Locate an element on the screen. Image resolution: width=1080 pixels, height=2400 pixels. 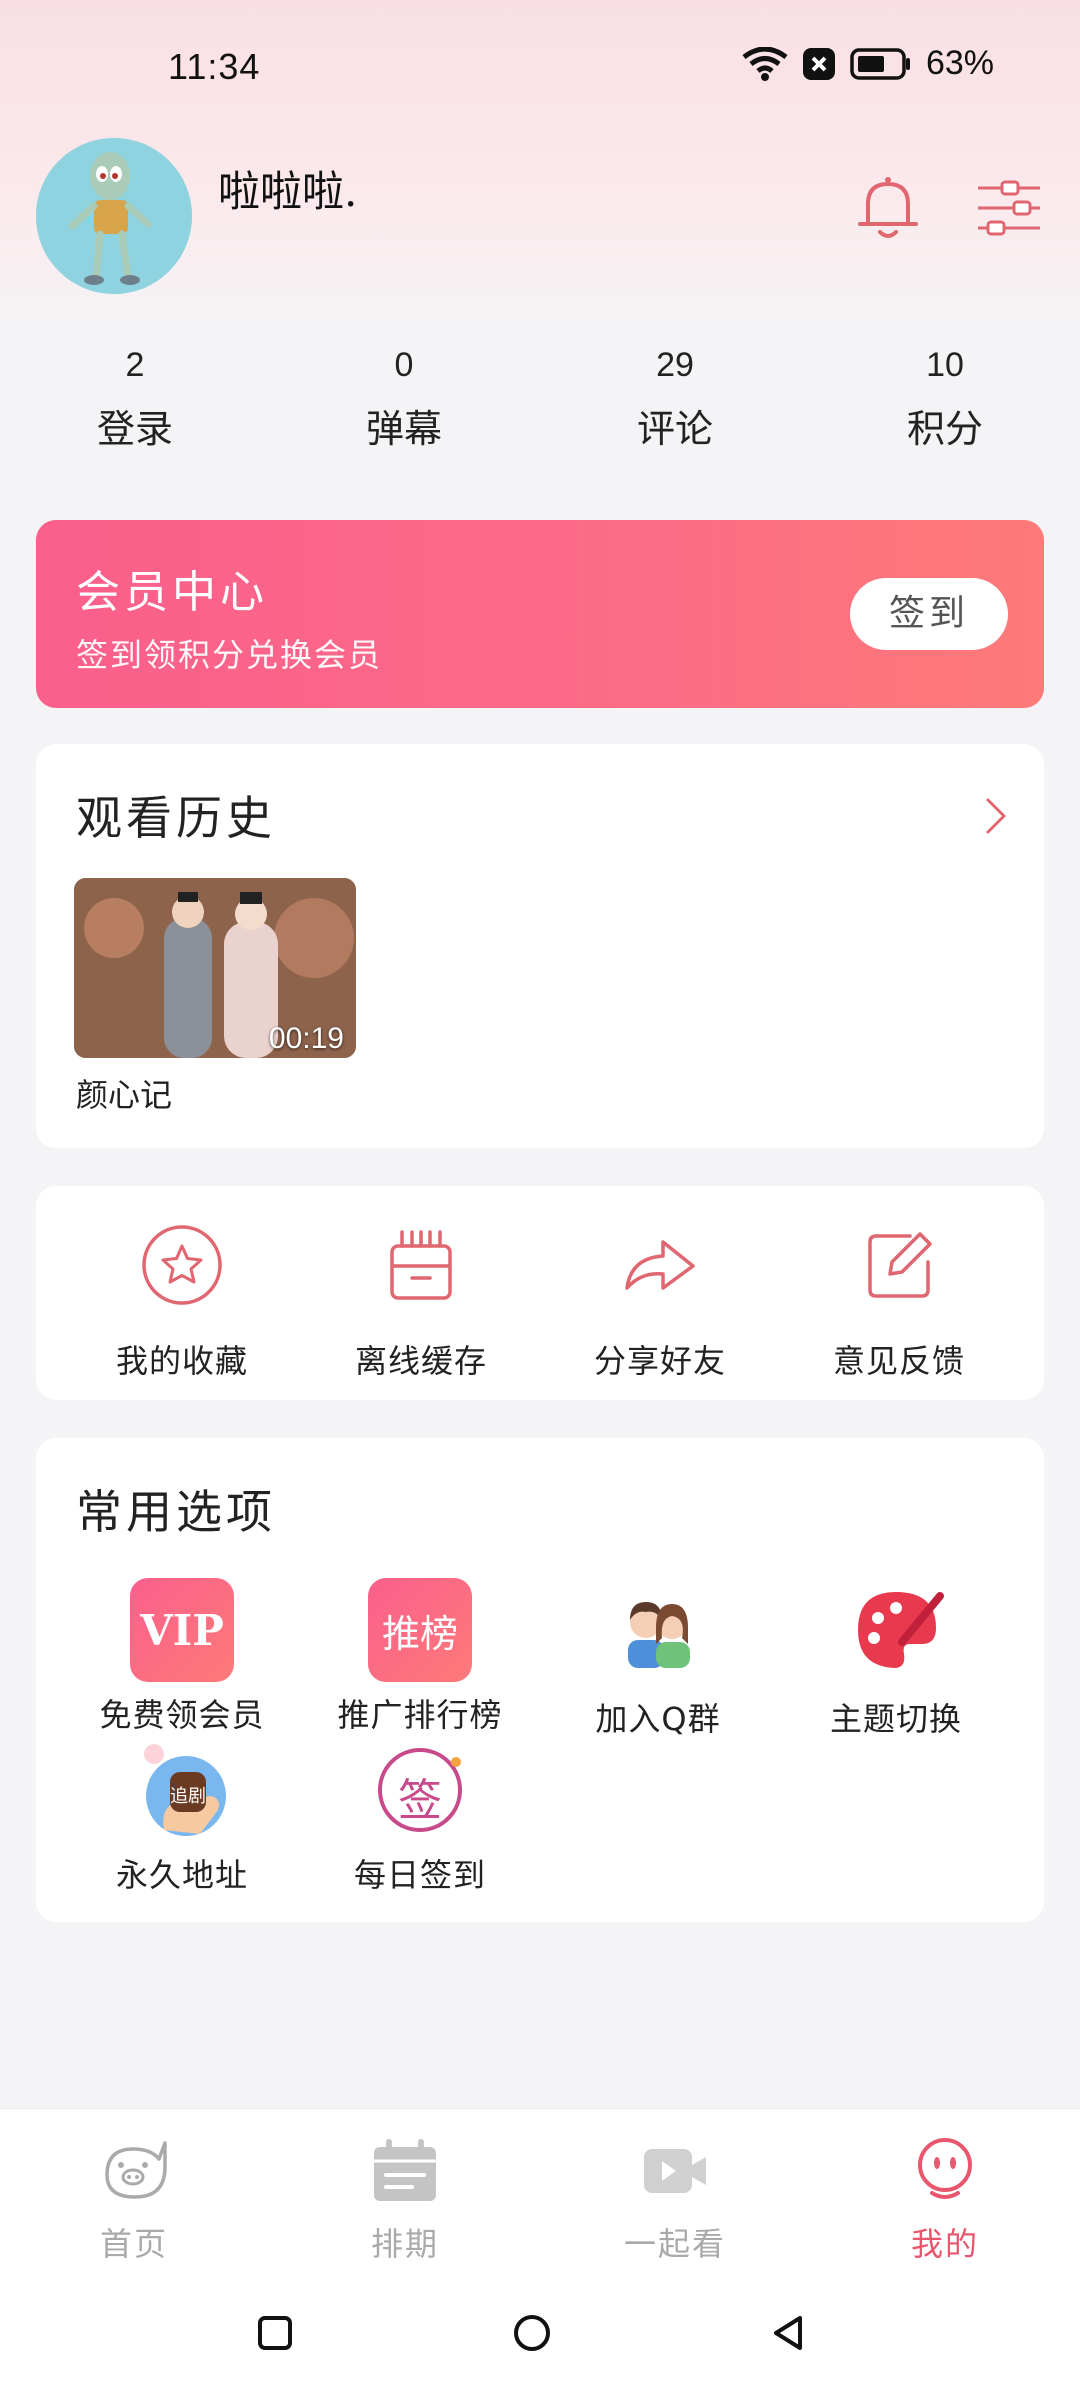
nav-watch-together-label: 一起看 is located at coordinates (674, 2244).